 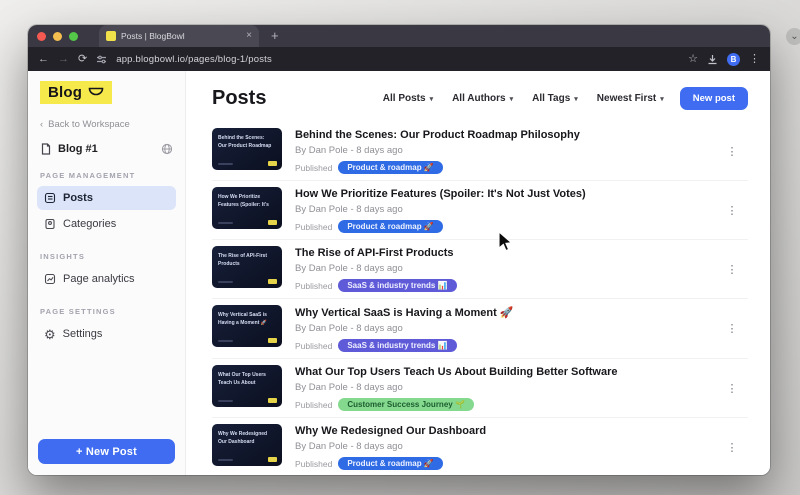 I want to click on close-window-button, so click(x=41, y=36).